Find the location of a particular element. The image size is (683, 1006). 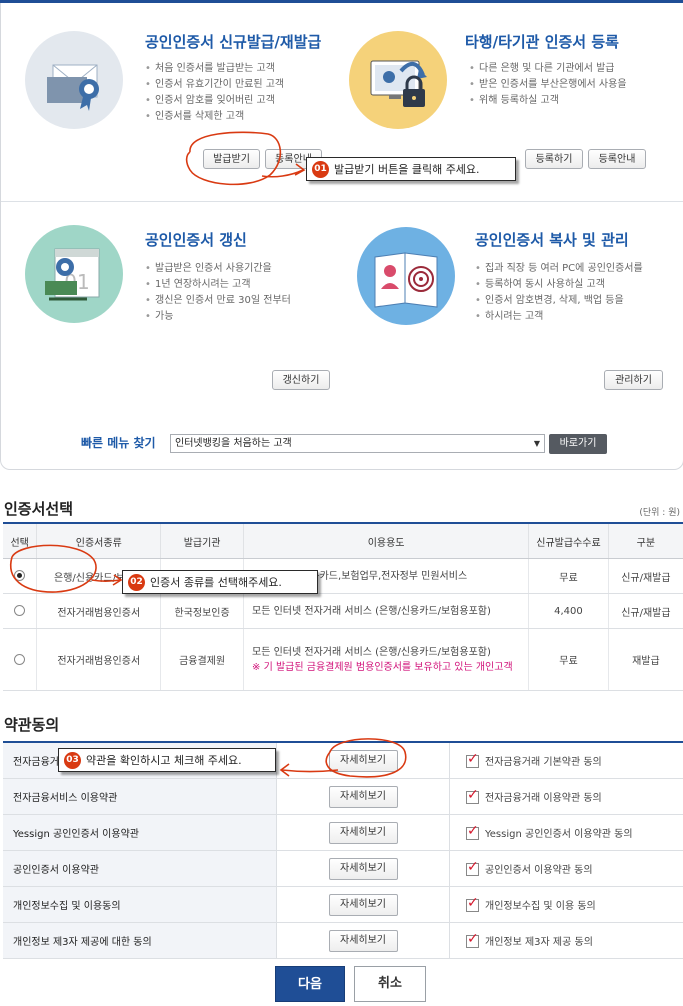

term-name: 공인인증서 이용약관 is located at coordinates (140, 868).